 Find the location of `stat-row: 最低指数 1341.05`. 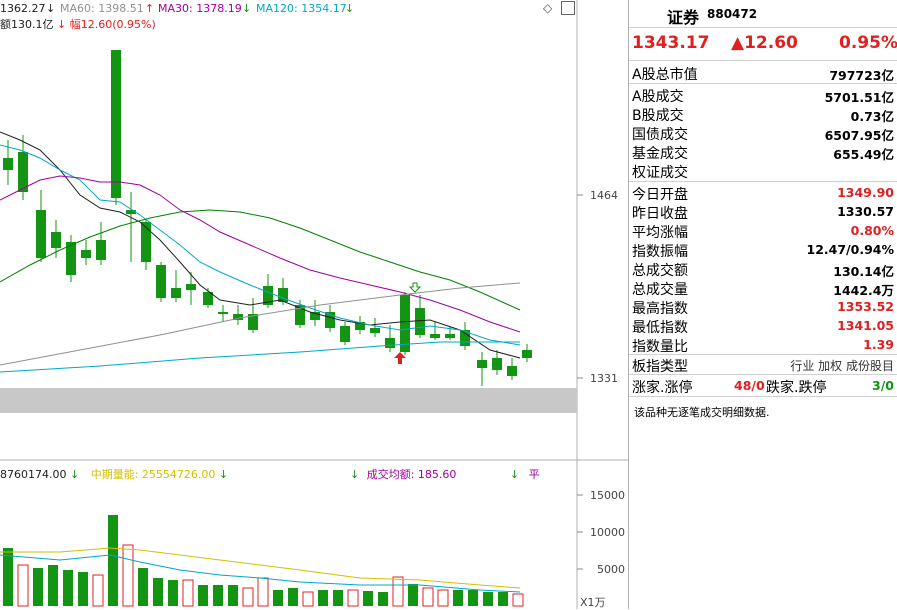

stat-row: 最低指数 1341.05 is located at coordinates (763, 326).